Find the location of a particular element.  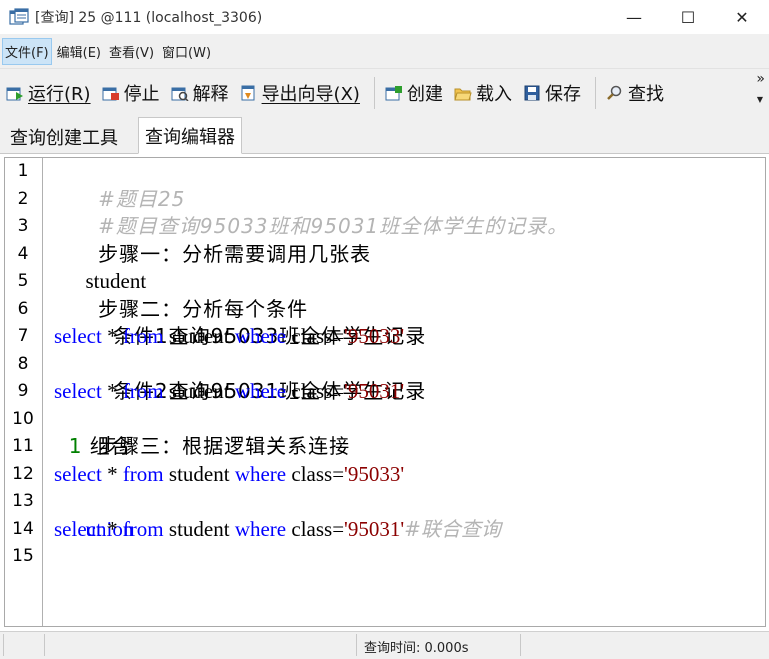

stop-icon is located at coordinates (111, 93).